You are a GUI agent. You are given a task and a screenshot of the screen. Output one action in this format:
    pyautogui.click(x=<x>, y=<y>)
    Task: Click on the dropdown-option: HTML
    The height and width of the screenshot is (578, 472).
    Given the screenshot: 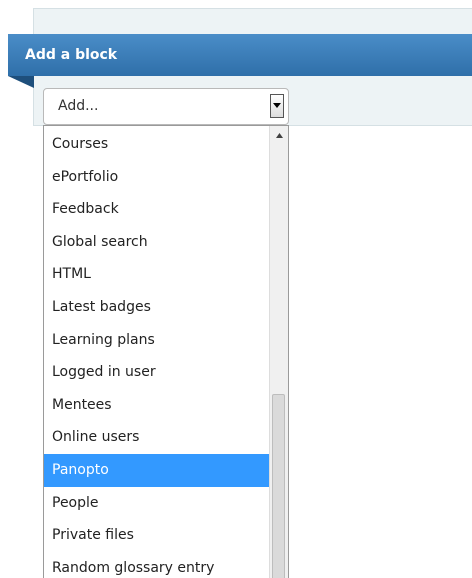 What is the action you would take?
    pyautogui.click(x=157, y=274)
    